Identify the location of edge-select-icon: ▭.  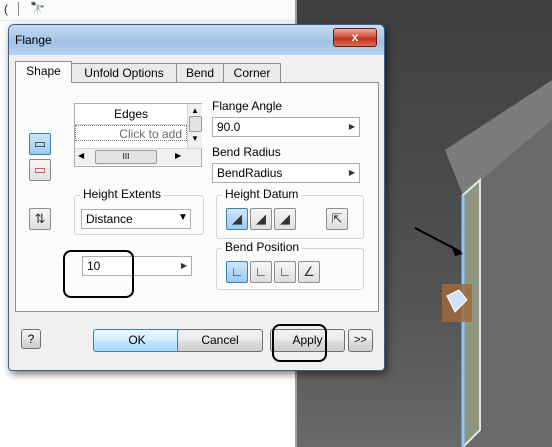
(40, 143).